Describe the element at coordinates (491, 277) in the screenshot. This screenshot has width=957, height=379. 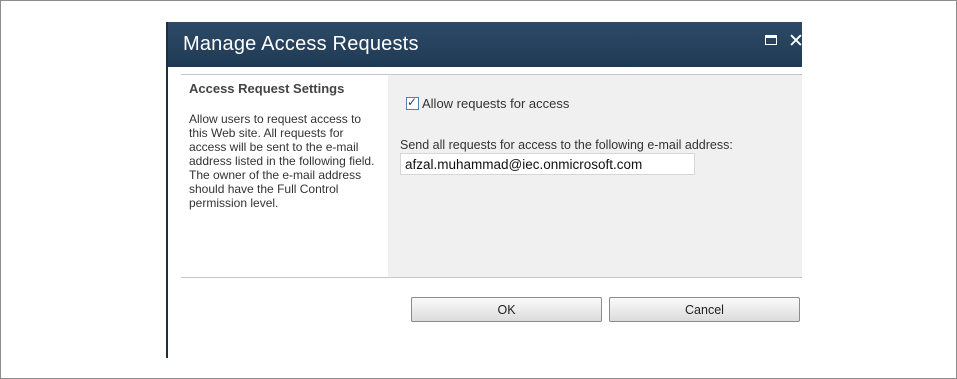
I see `divider` at that location.